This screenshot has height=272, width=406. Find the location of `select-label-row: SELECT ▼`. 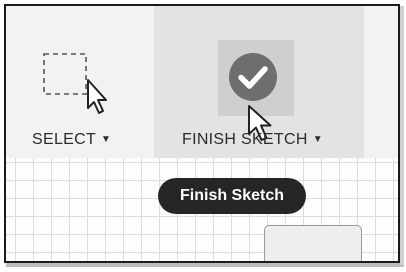

select-label-row: SELECT ▼ is located at coordinates (71, 140).